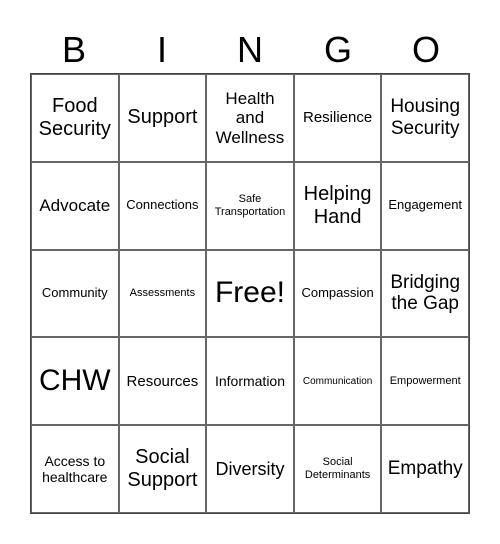  What do you see at coordinates (337, 118) in the screenshot?
I see `bingo-cell: Resilience` at bounding box center [337, 118].